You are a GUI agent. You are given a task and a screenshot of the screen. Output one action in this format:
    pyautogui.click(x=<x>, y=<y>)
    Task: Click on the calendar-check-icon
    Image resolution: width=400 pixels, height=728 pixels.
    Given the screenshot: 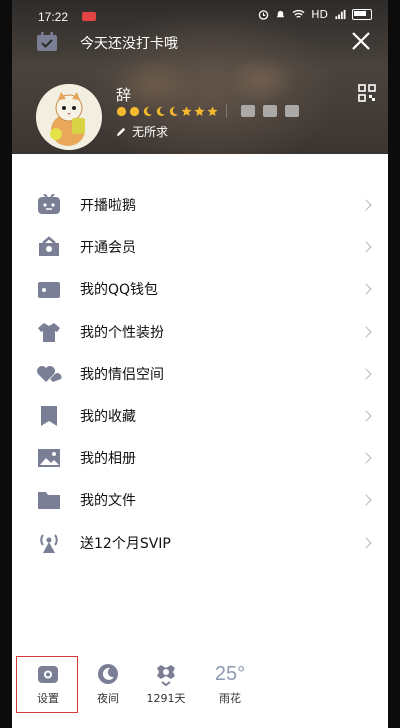 What is the action you would take?
    pyautogui.click(x=47, y=41)
    